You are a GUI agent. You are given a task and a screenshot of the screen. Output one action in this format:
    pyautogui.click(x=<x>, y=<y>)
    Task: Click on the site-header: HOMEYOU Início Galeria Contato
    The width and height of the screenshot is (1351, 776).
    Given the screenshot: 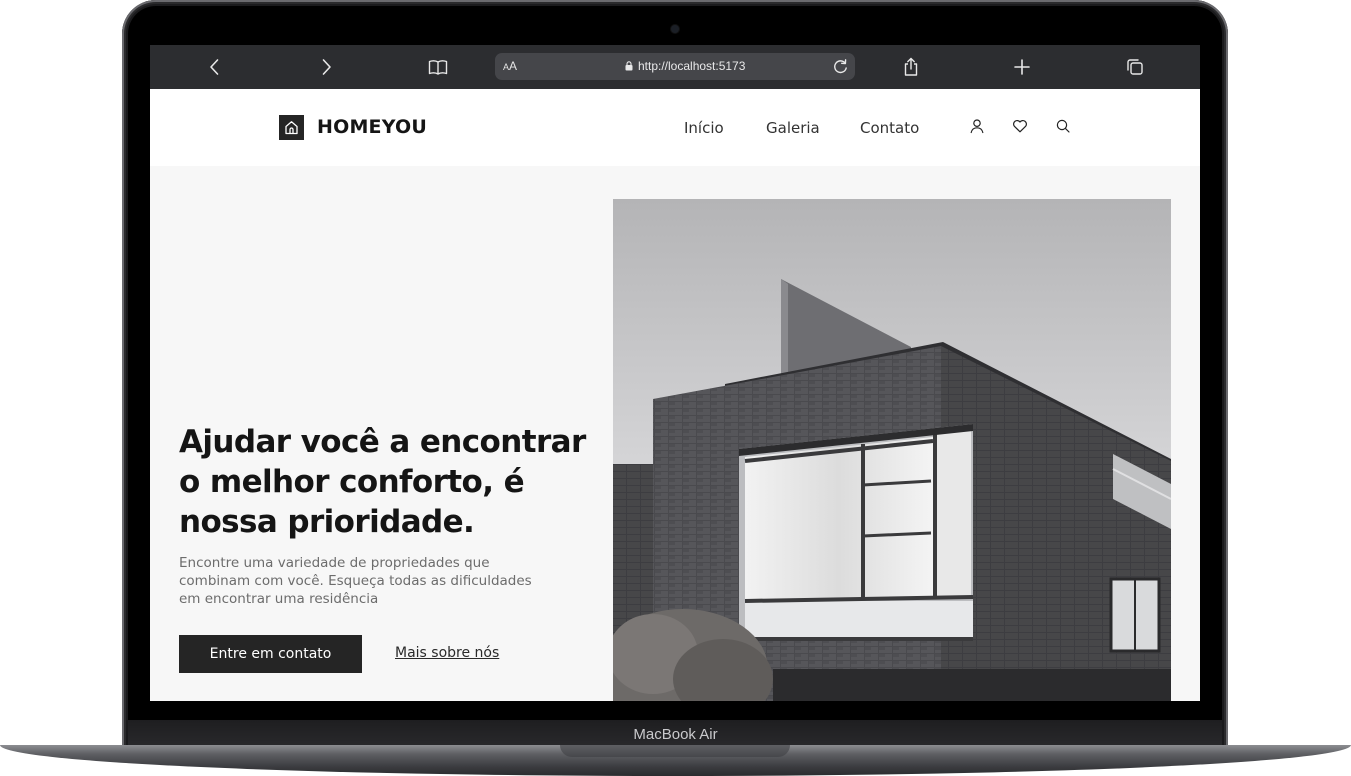 What is the action you would take?
    pyautogui.click(x=675, y=127)
    